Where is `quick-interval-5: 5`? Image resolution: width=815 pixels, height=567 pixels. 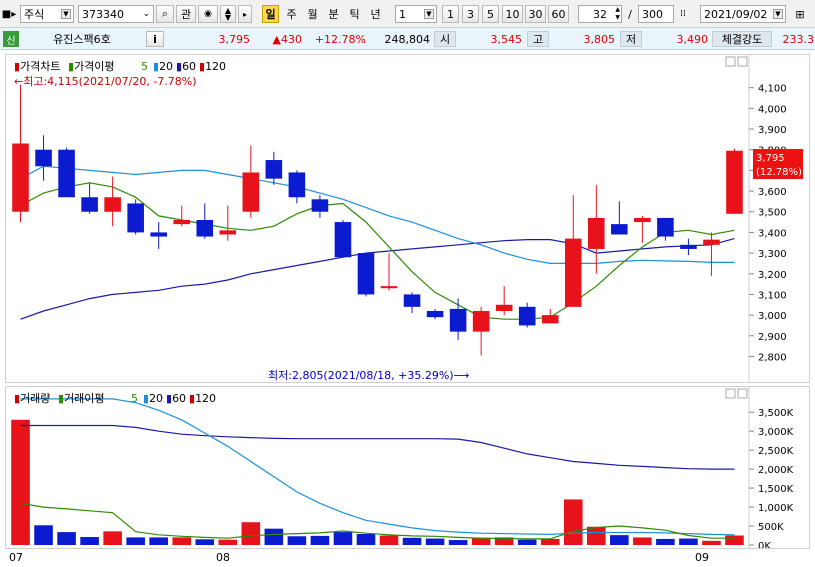 quick-interval-5: 5 is located at coordinates (490, 14).